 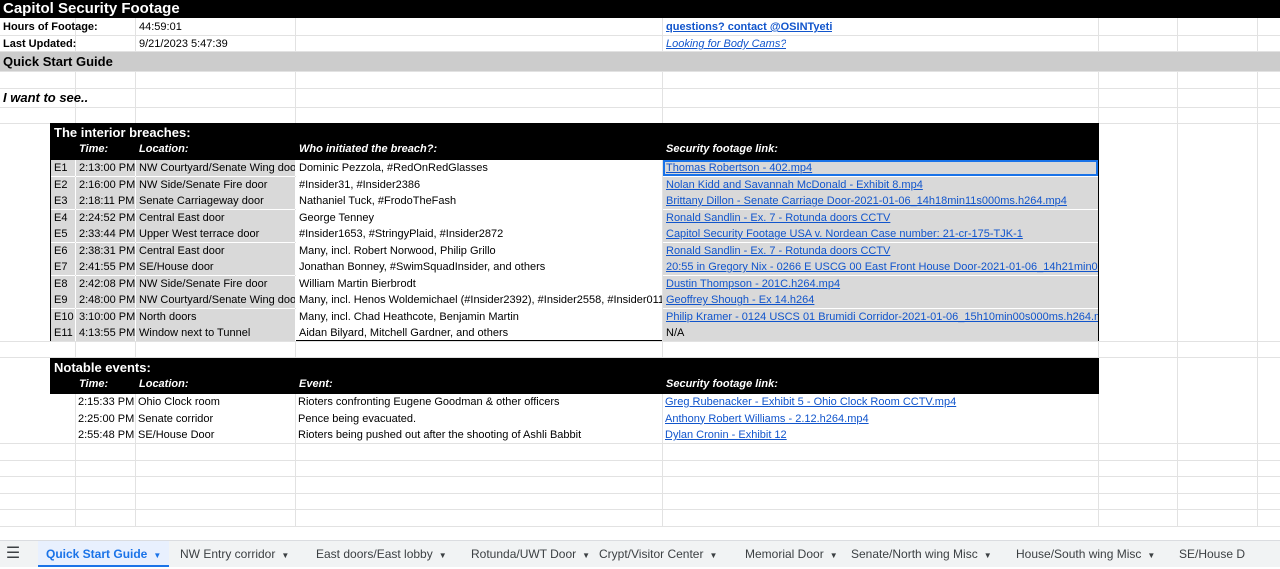 I want to click on breach-id: E7, so click(x=63, y=267).